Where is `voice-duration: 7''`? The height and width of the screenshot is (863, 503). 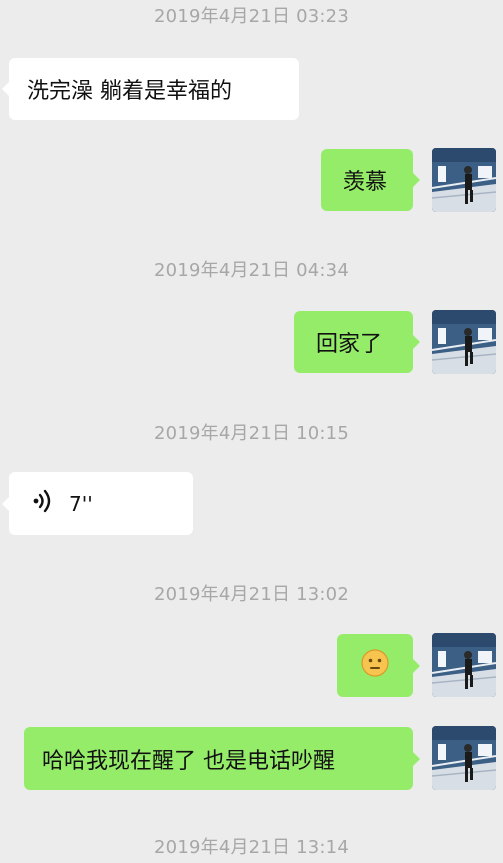 voice-duration: 7'' is located at coordinates (81, 503).